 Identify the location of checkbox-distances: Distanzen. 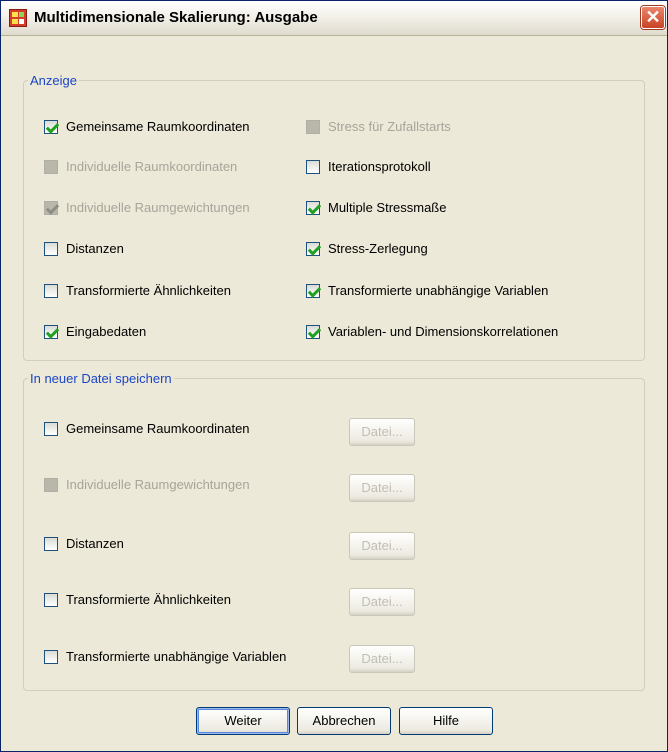
(84, 248).